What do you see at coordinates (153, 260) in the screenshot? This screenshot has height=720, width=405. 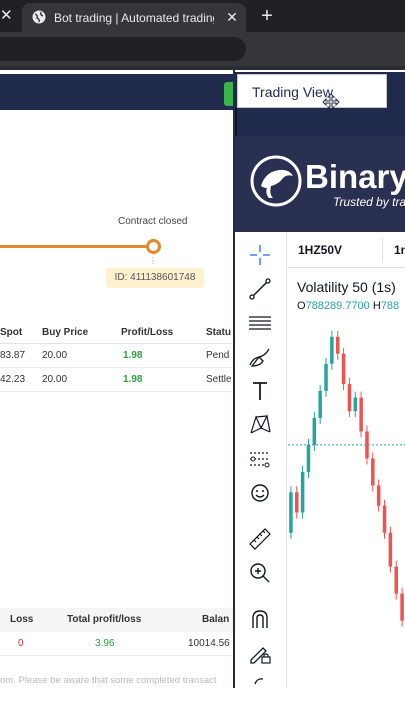 I see `marker-connector: ⋮` at bounding box center [153, 260].